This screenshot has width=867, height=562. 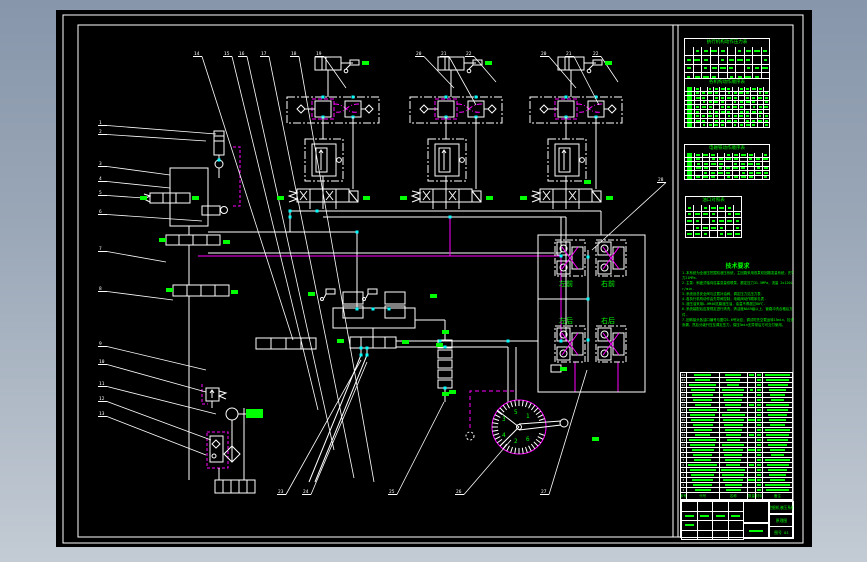 What do you see at coordinates (737, 266) in the screenshot?
I see `notes-title: 技术要求` at bounding box center [737, 266].